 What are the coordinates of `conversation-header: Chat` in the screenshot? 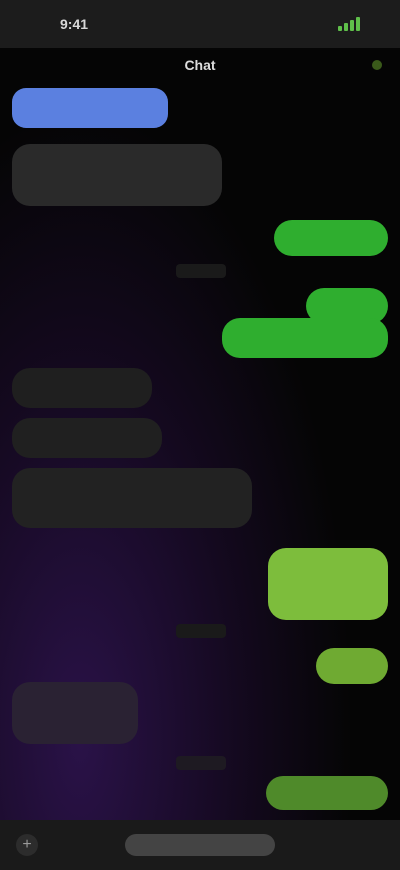 It's located at (200, 65).